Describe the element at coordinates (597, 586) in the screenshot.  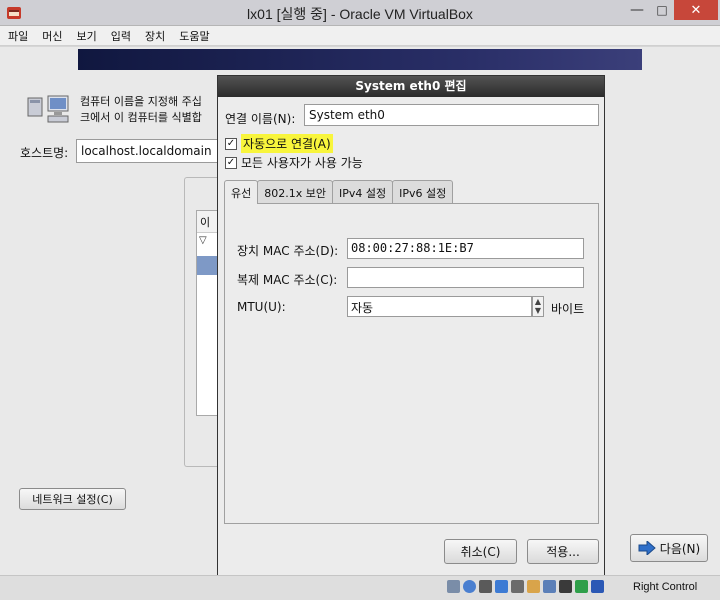
I see `mouse-integration-icon` at that location.